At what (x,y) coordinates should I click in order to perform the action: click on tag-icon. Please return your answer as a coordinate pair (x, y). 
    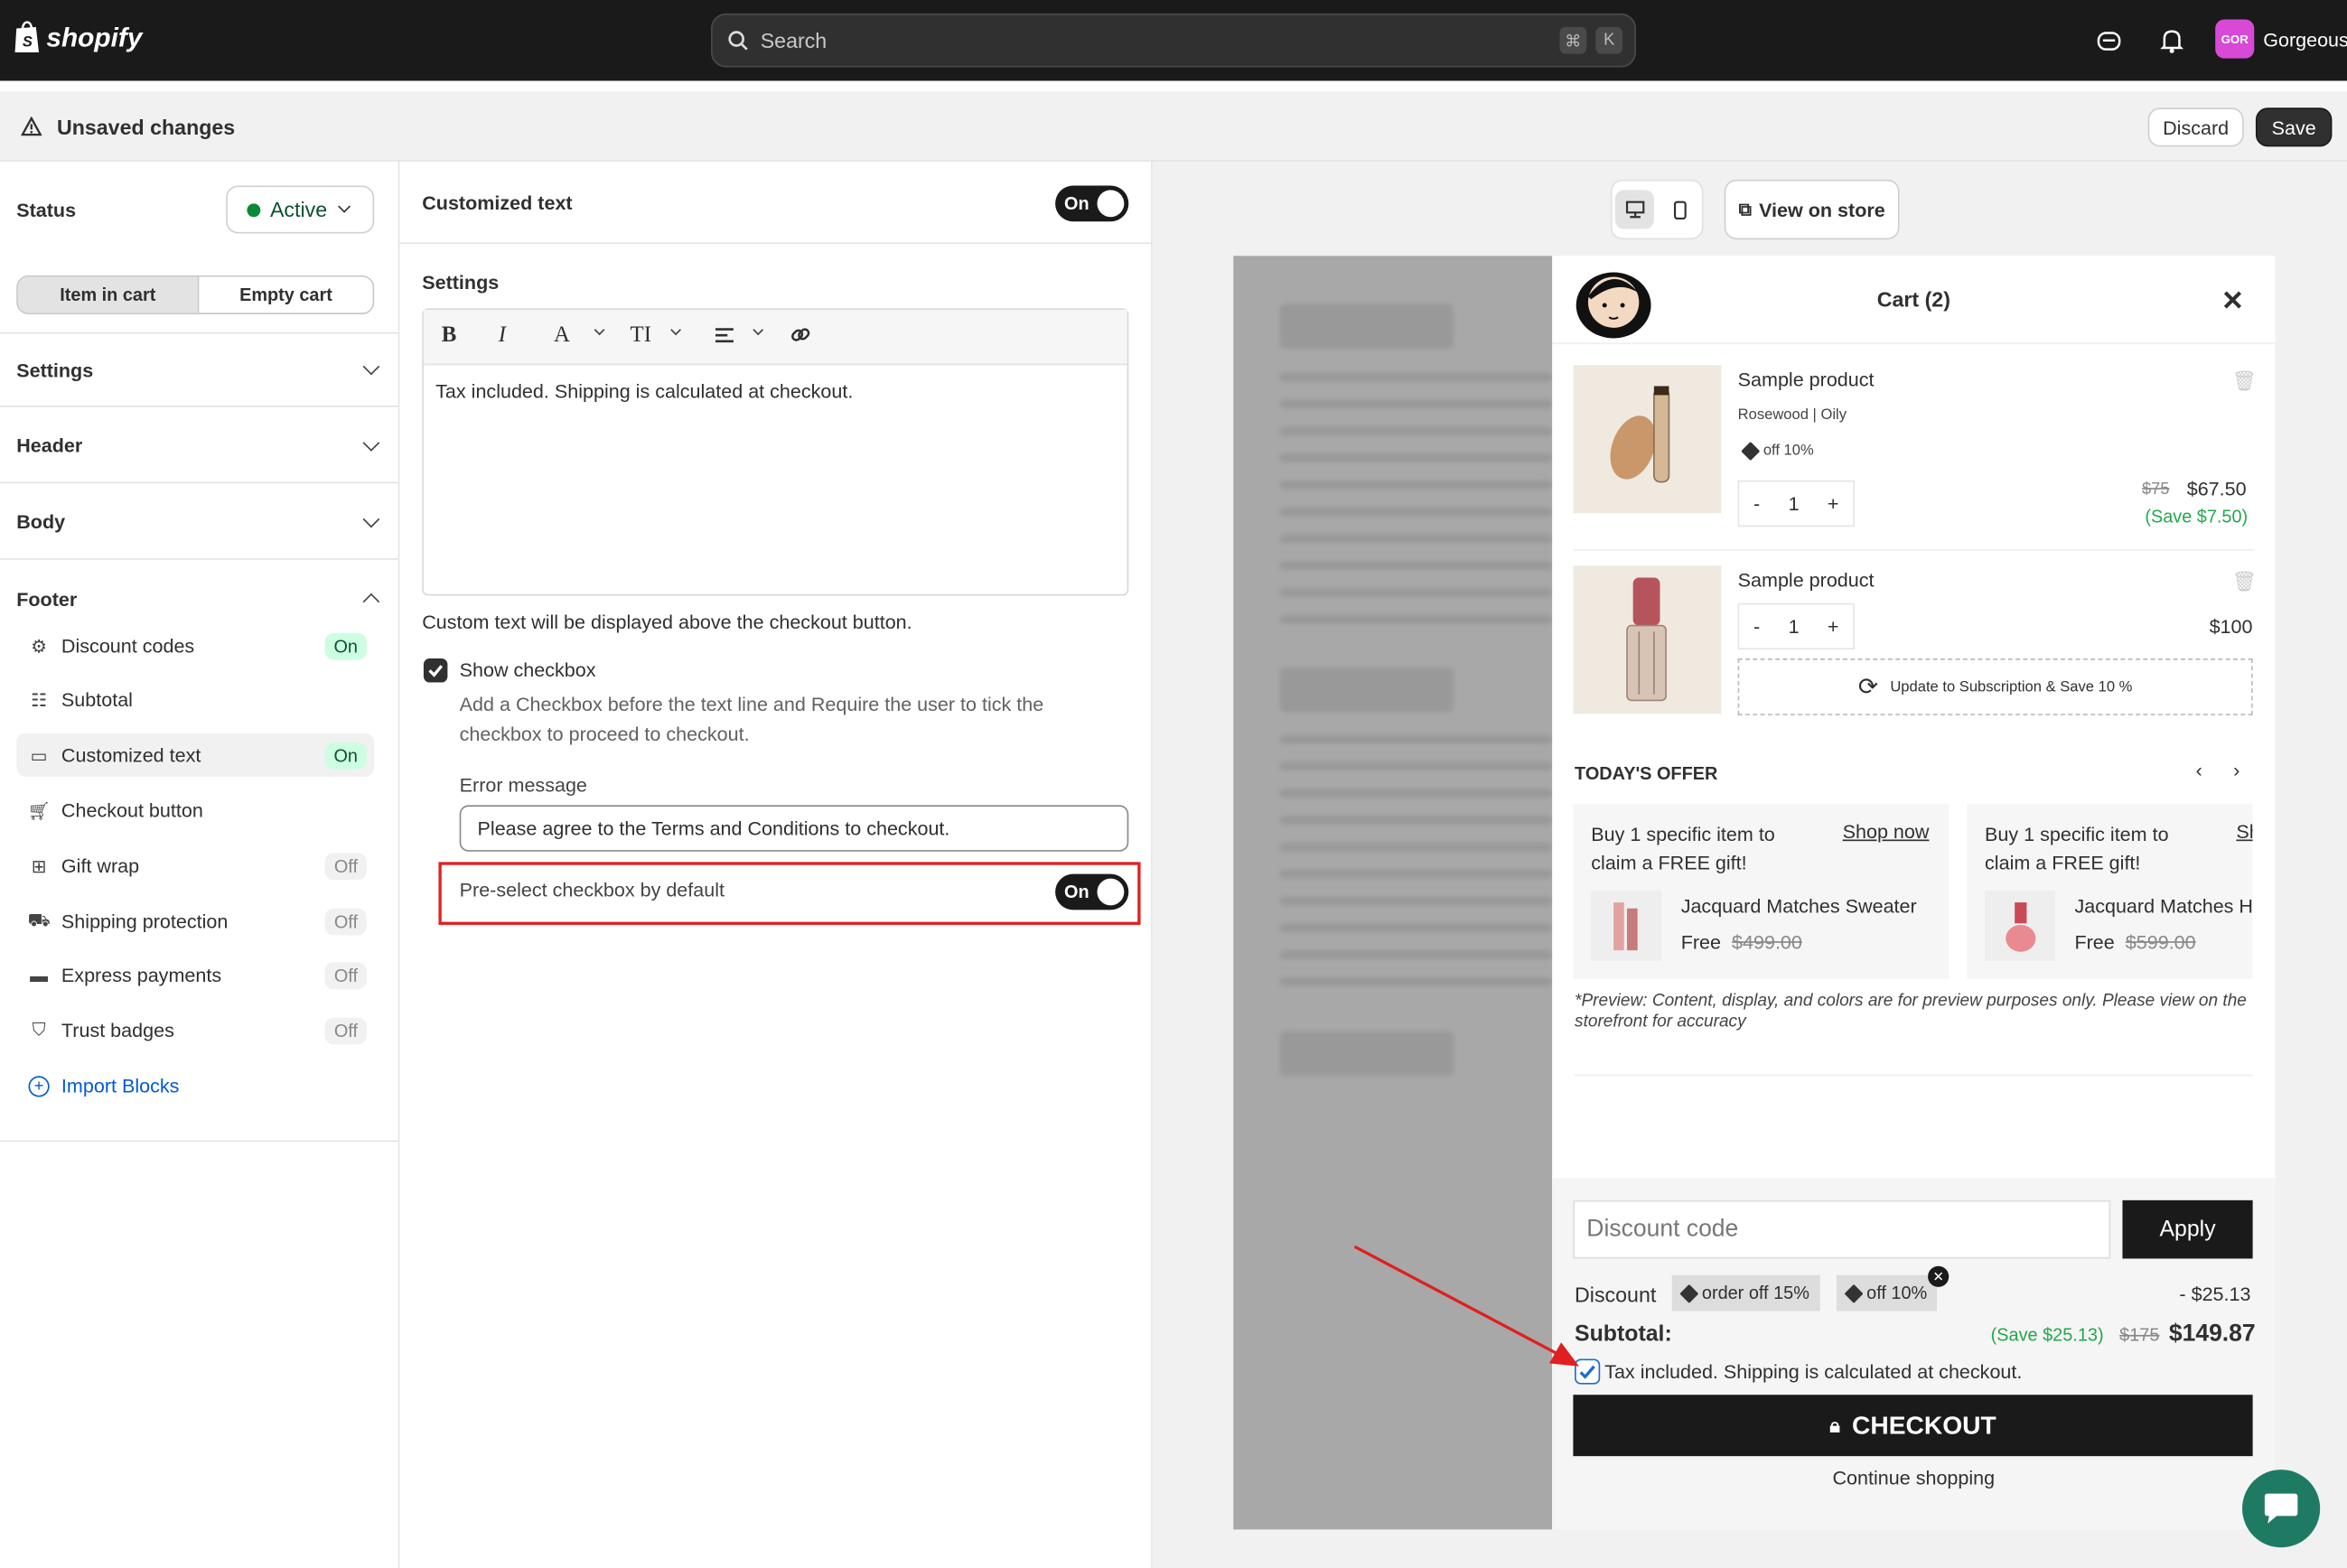
    Looking at the image, I should click on (1751, 452).